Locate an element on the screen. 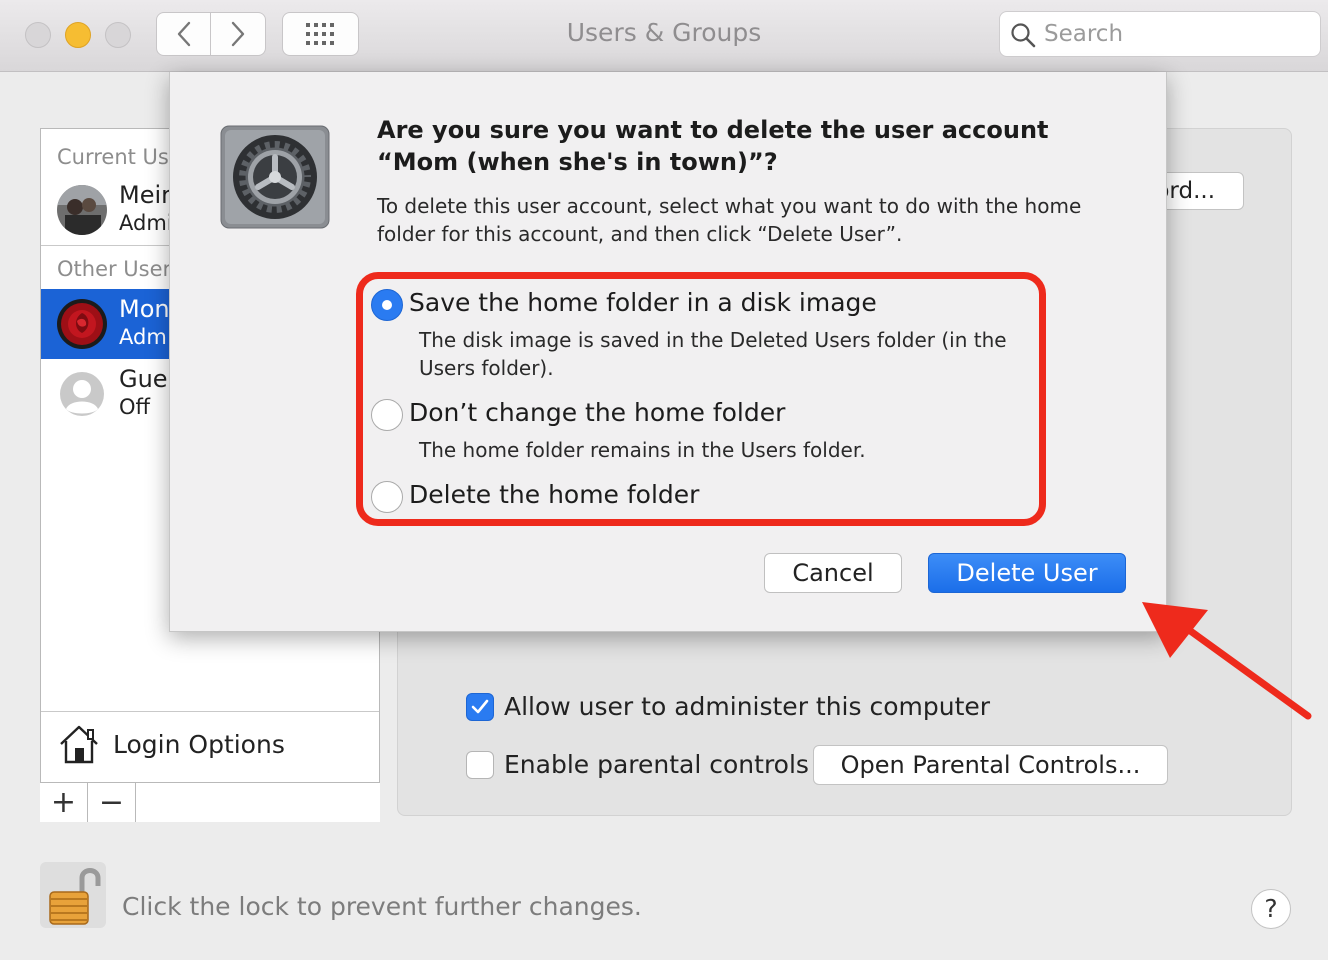 The image size is (1328, 960). parental-controls-label: Enable parental controls is located at coordinates (656, 764).